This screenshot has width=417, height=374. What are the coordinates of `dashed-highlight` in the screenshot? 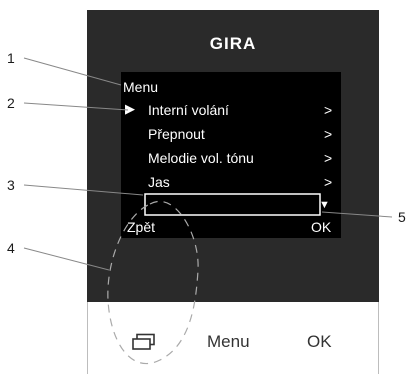 It's located at (153, 282).